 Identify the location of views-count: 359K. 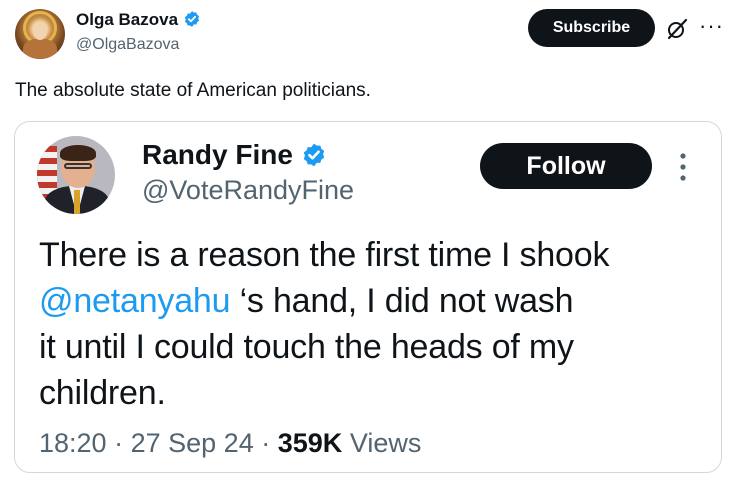
(310, 443).